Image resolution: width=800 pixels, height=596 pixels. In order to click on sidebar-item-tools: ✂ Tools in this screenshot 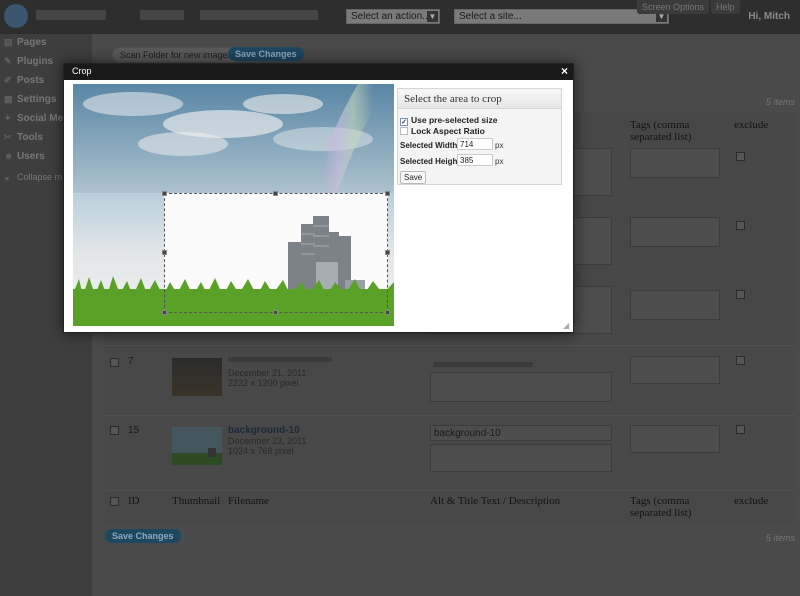, I will do `click(23, 137)`.